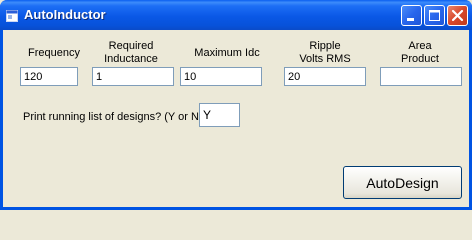 This screenshot has width=472, height=240. What do you see at coordinates (236, 15) in the screenshot?
I see `title-bar: AutoInductor` at bounding box center [236, 15].